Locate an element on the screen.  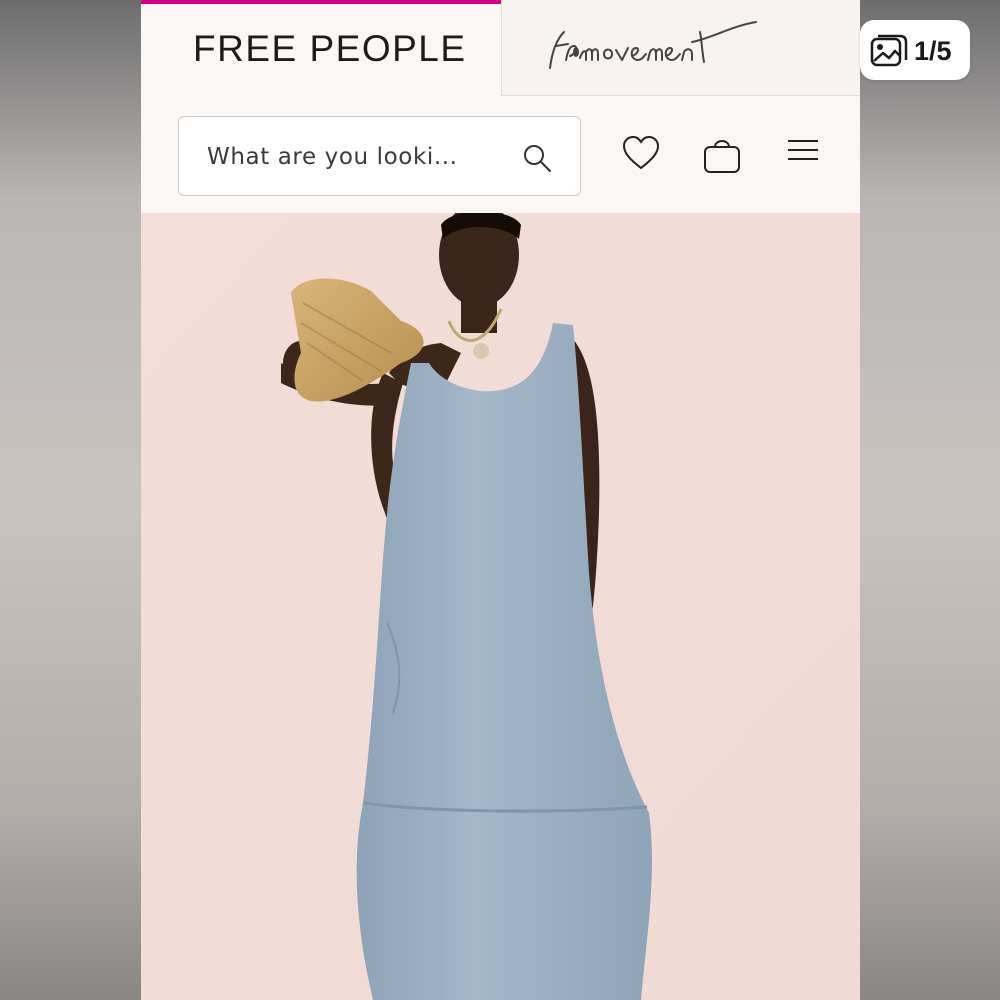
brand-tabs: FREE PEOPLE is located at coordinates (500, 48).